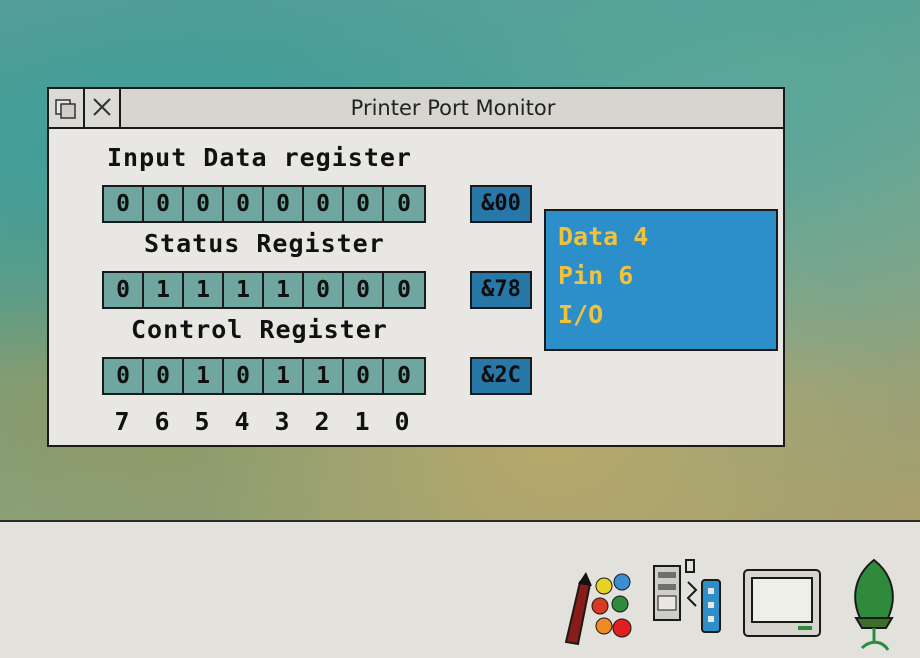  I want to click on title-bar: Printer Port Monitor, so click(416, 109).